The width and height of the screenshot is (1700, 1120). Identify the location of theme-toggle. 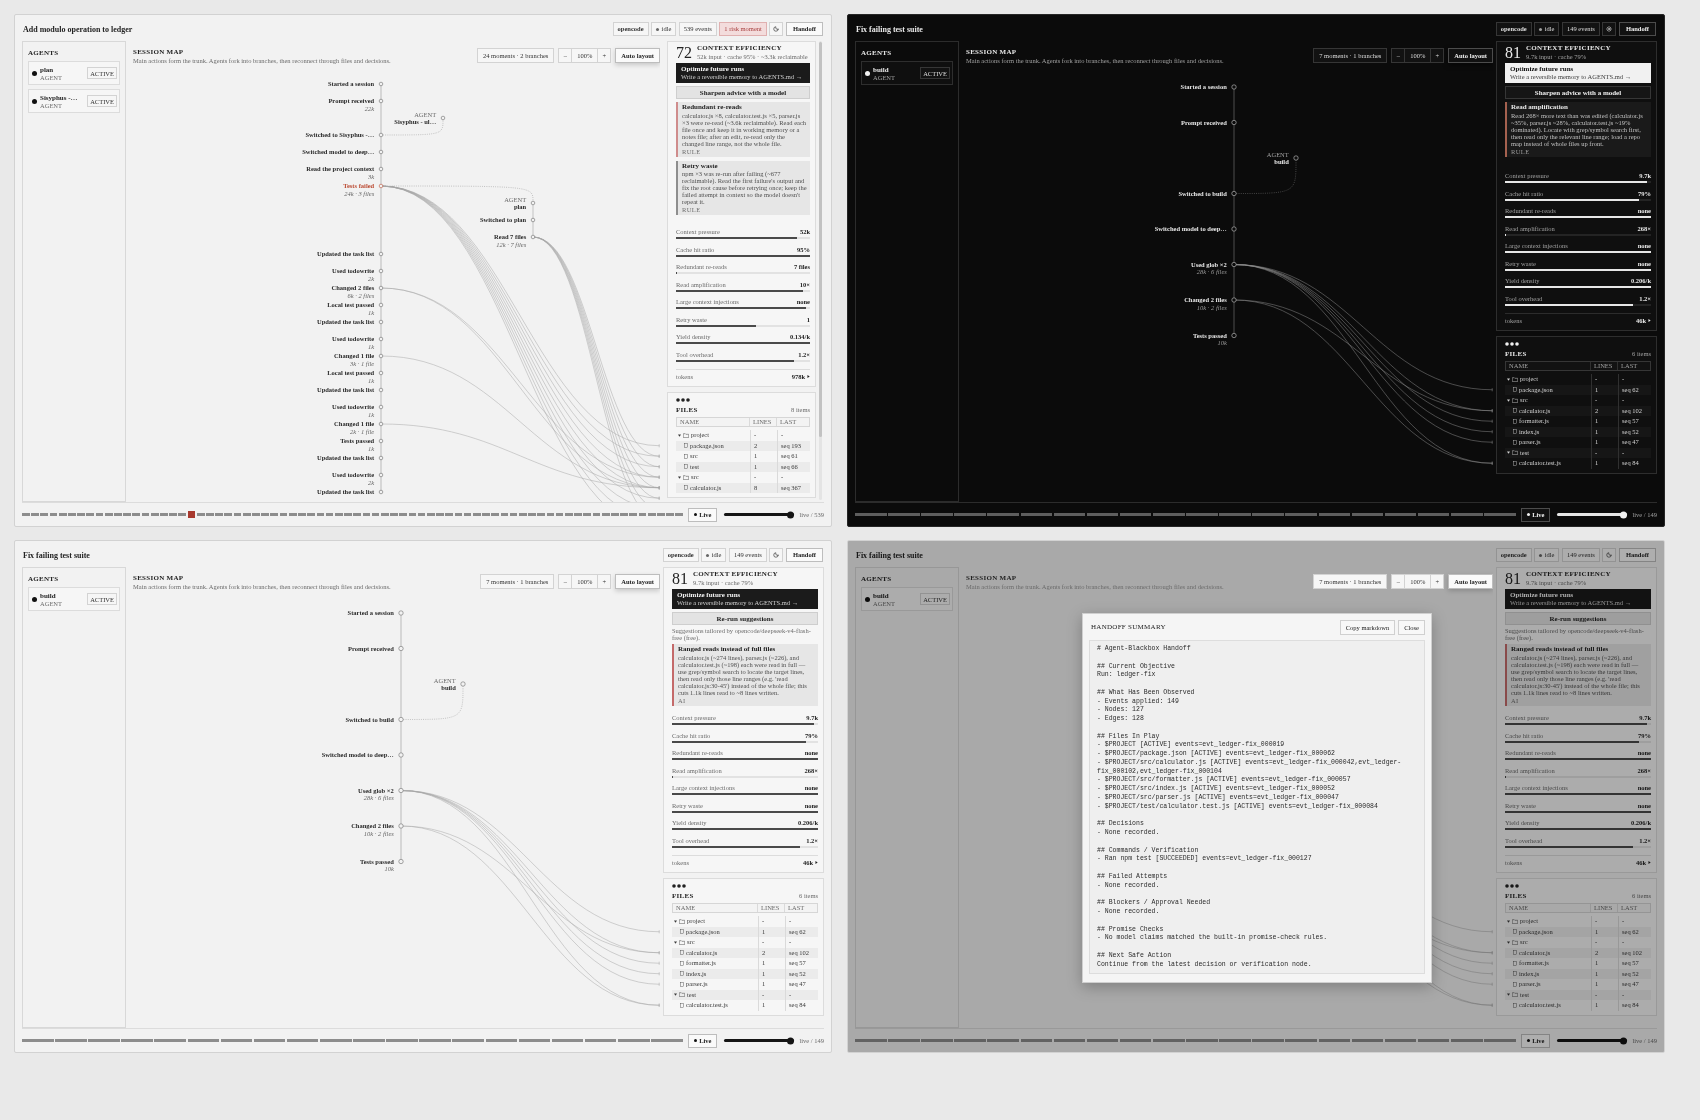
(1609, 29).